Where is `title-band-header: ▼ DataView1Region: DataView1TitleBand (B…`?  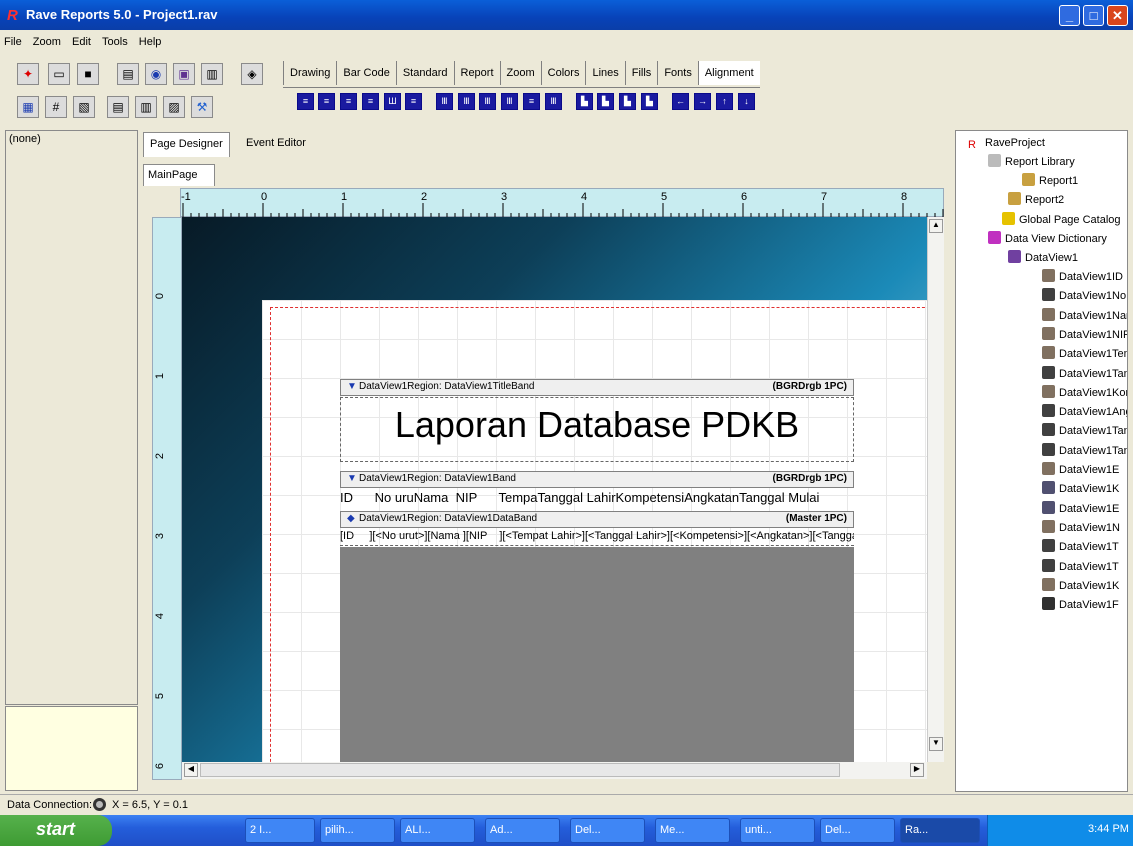
title-band-header: ▼ DataView1Region: DataView1TitleBand (B… is located at coordinates (597, 387).